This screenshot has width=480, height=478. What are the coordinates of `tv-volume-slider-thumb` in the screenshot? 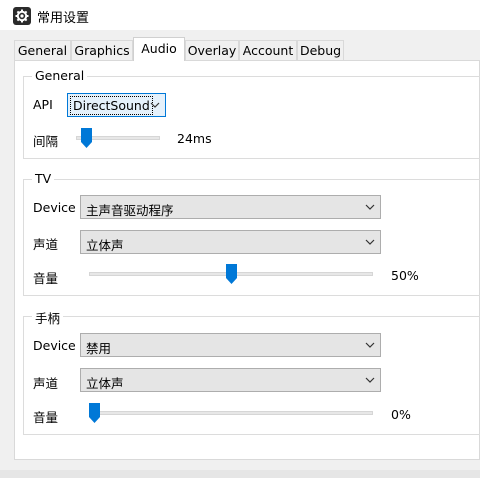 It's located at (231, 274).